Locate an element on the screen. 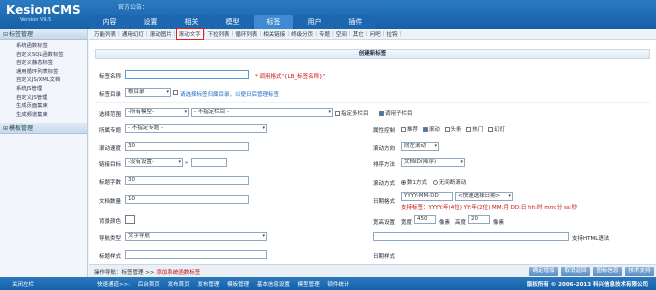  subtab-space: 空间 is located at coordinates (341, 34).